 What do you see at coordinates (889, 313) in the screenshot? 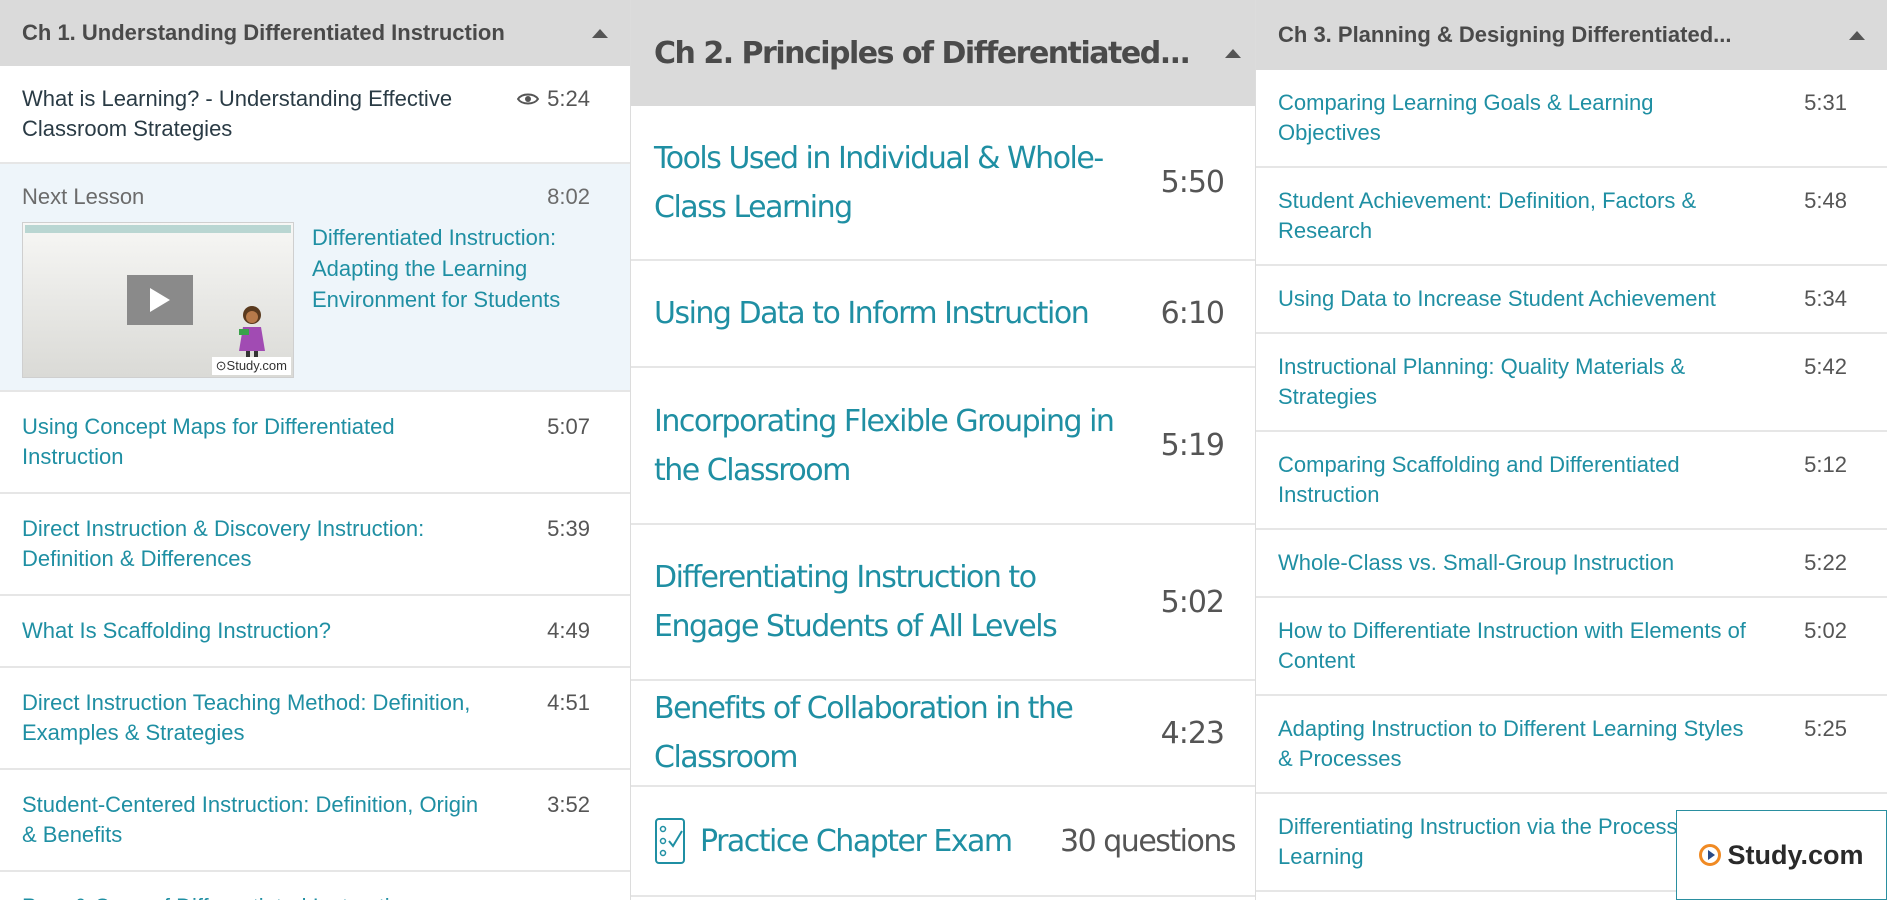
I see `lesson-title: Using Data to Inform Instruction` at bounding box center [889, 313].